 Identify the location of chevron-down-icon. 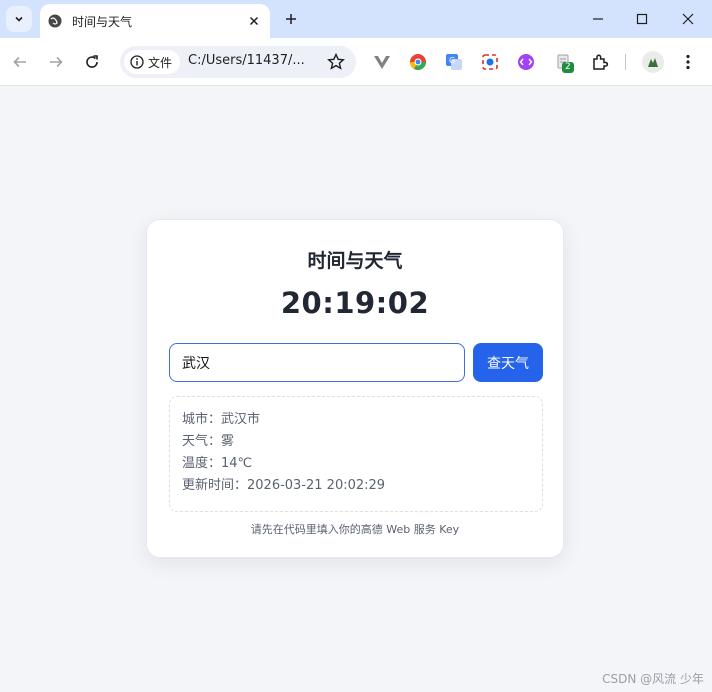
(19, 19).